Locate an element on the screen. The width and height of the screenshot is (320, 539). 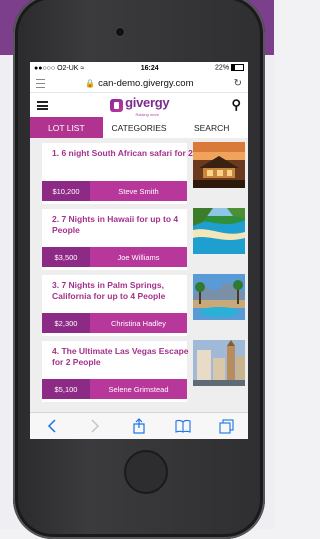
lot-title: 2. 7 Nights in Hawaii for up to 4 People is located at coordinates (123, 224).